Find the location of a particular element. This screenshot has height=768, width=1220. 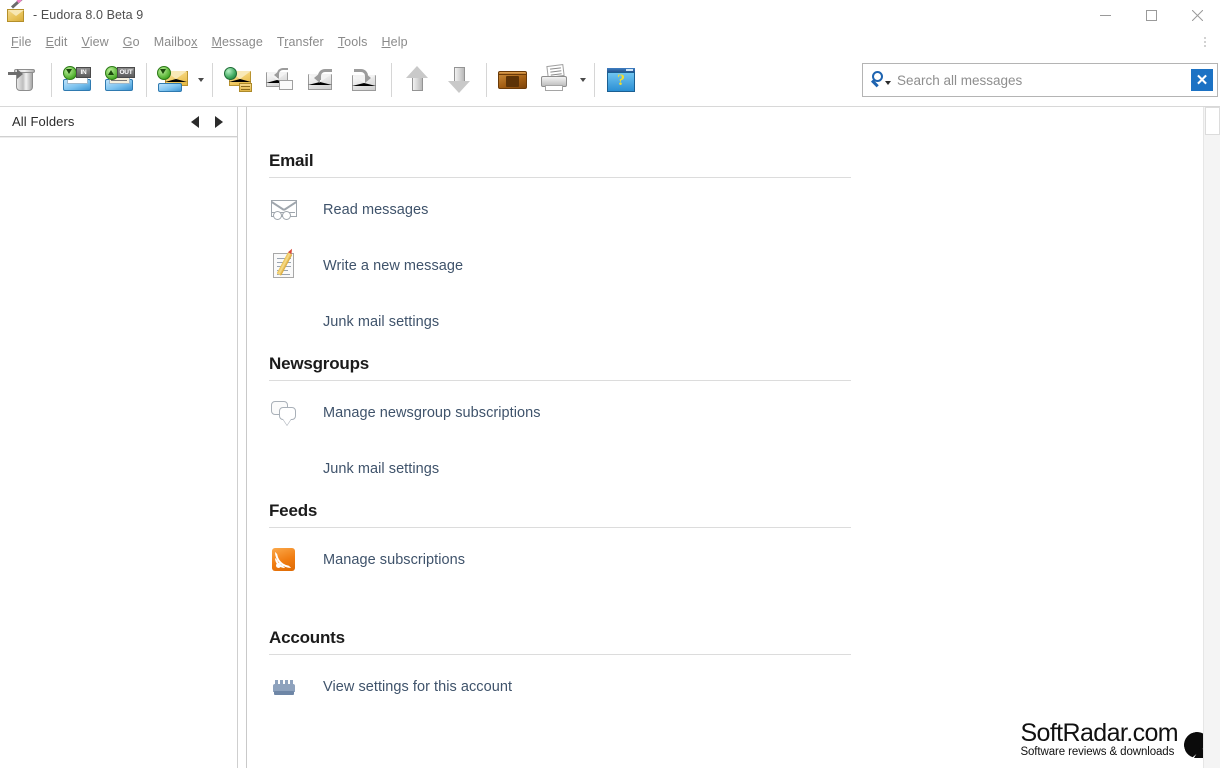

link-label: Write a new message is located at coordinates (393, 266).